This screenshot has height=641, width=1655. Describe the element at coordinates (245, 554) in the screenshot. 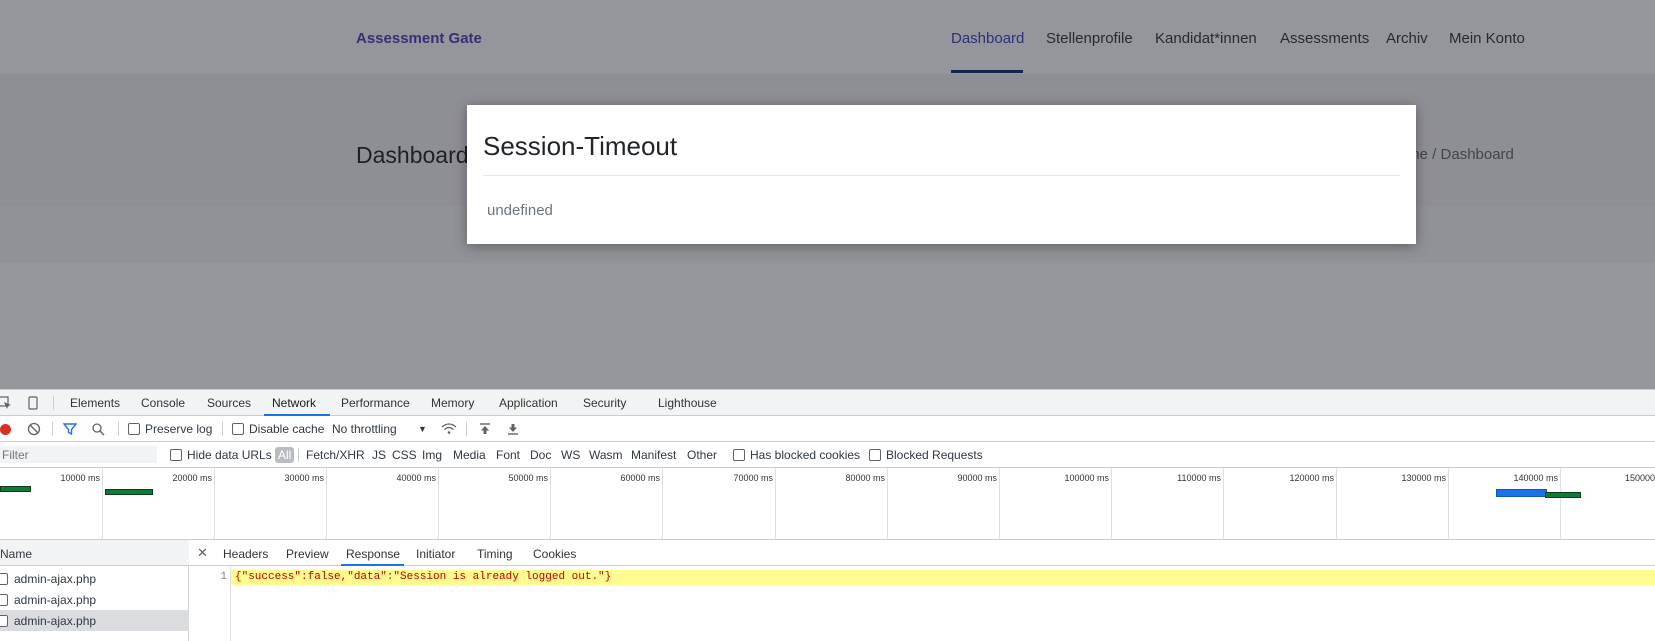

I see `detail-tab-headers: Headers` at that location.